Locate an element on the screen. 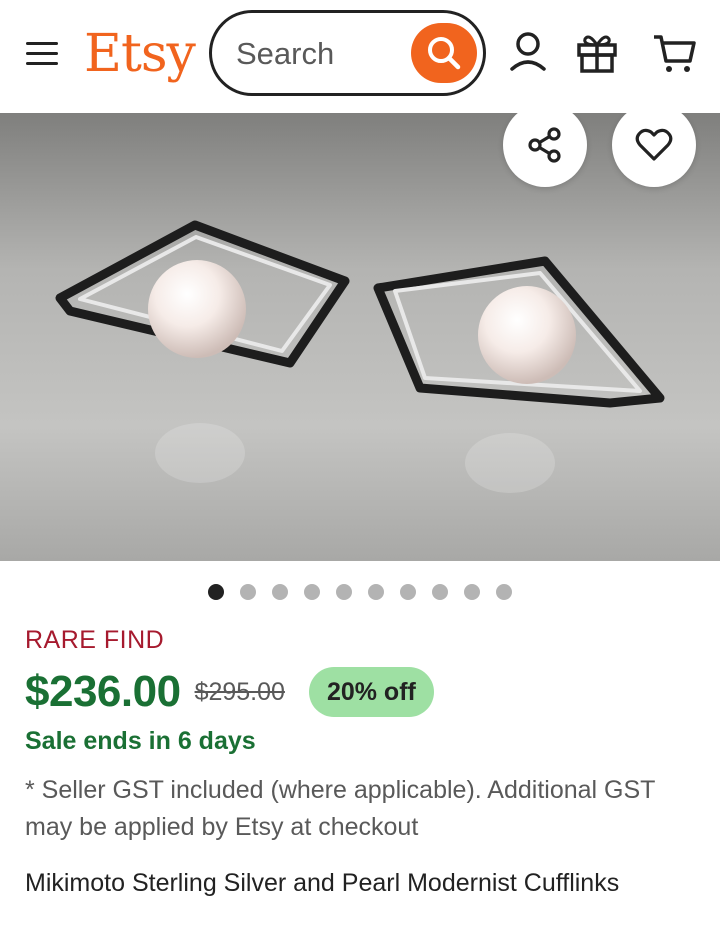 The image size is (720, 944). cart-button is located at coordinates (675, 53).